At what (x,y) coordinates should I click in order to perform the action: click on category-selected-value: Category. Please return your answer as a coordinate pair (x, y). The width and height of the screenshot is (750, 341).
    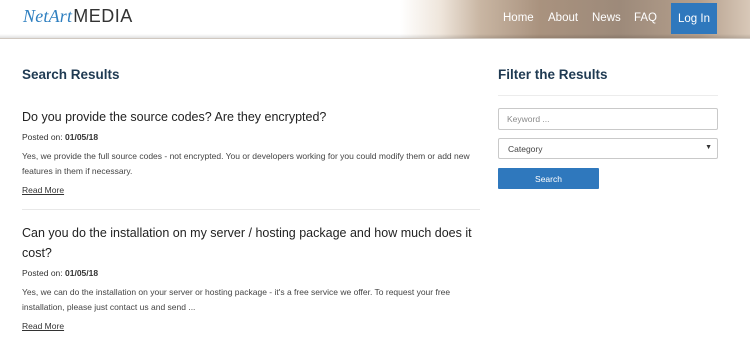
    Looking at the image, I should click on (525, 148).